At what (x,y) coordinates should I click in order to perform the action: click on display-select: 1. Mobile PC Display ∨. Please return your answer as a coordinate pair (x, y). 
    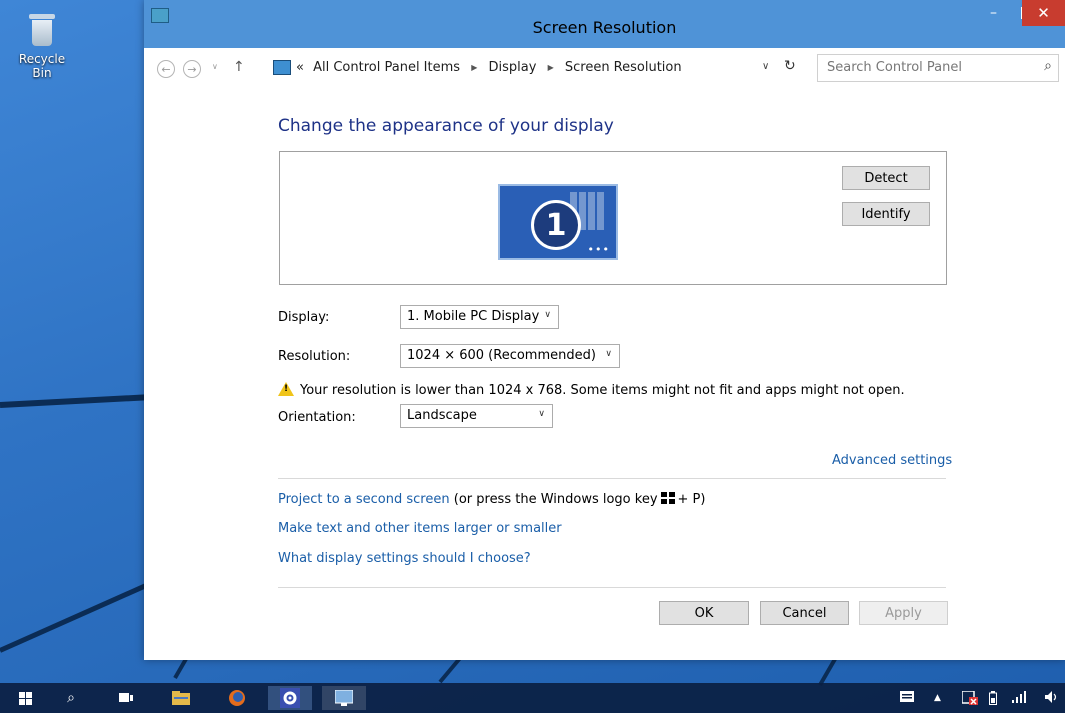
    Looking at the image, I should click on (479, 317).